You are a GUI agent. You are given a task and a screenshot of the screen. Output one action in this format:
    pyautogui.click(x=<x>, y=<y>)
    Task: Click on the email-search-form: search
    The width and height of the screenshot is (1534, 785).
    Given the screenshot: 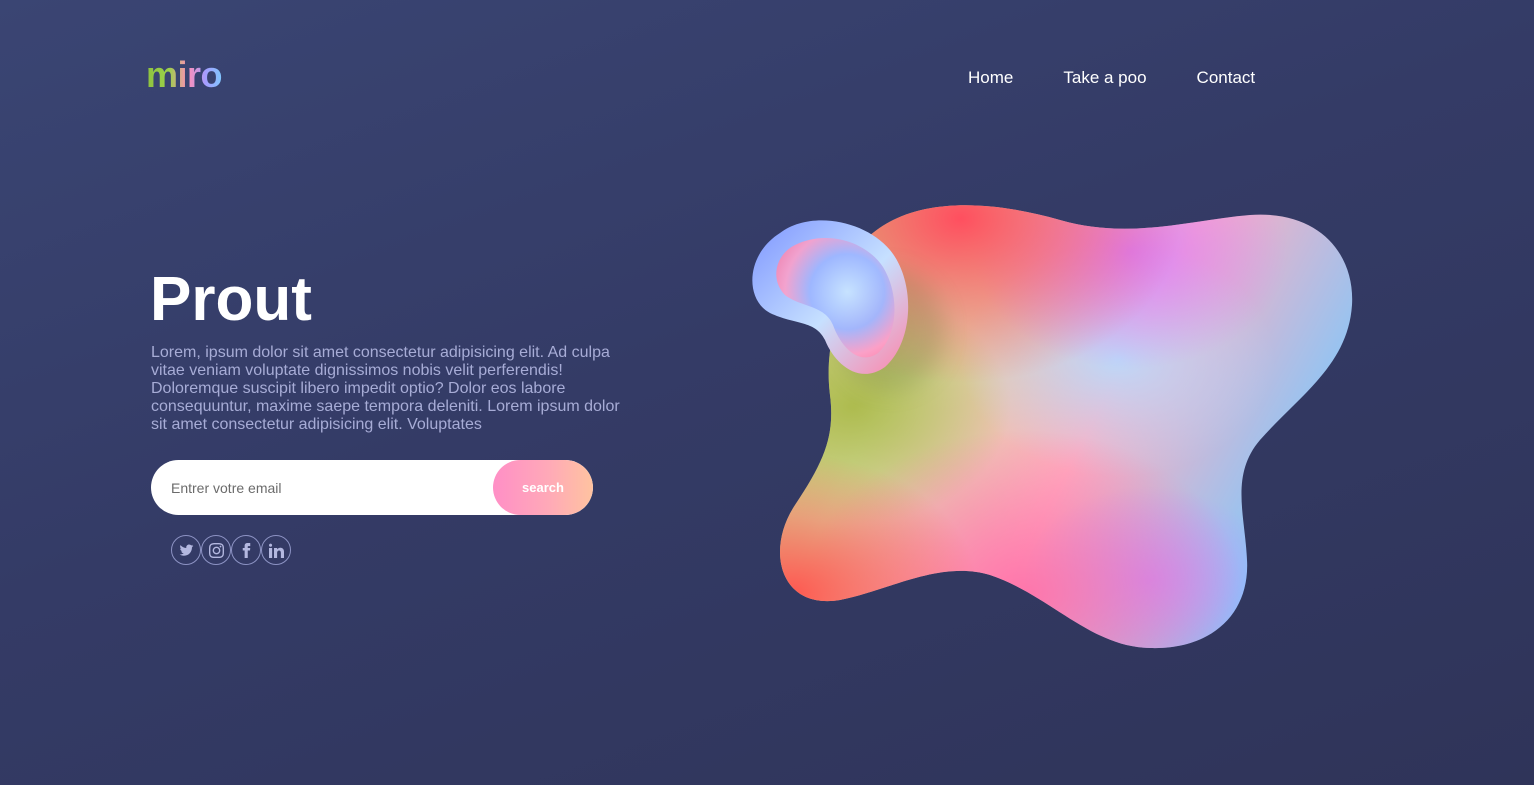 What is the action you would take?
    pyautogui.click(x=372, y=487)
    